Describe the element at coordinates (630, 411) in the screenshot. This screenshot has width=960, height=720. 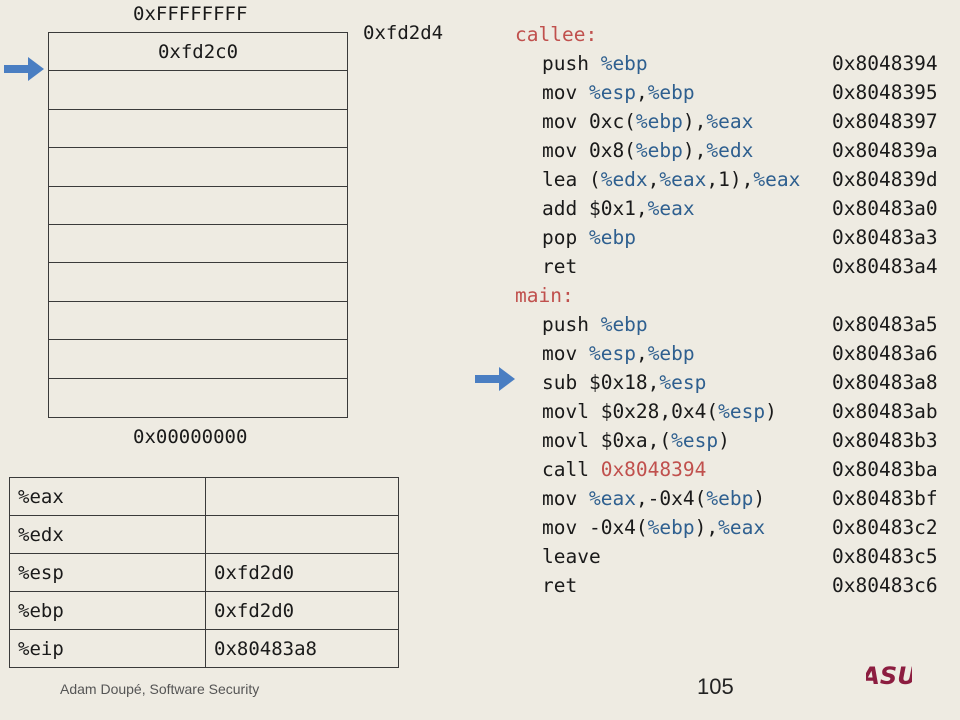
I see `instruction-token: movl $0x28,0x4(` at that location.